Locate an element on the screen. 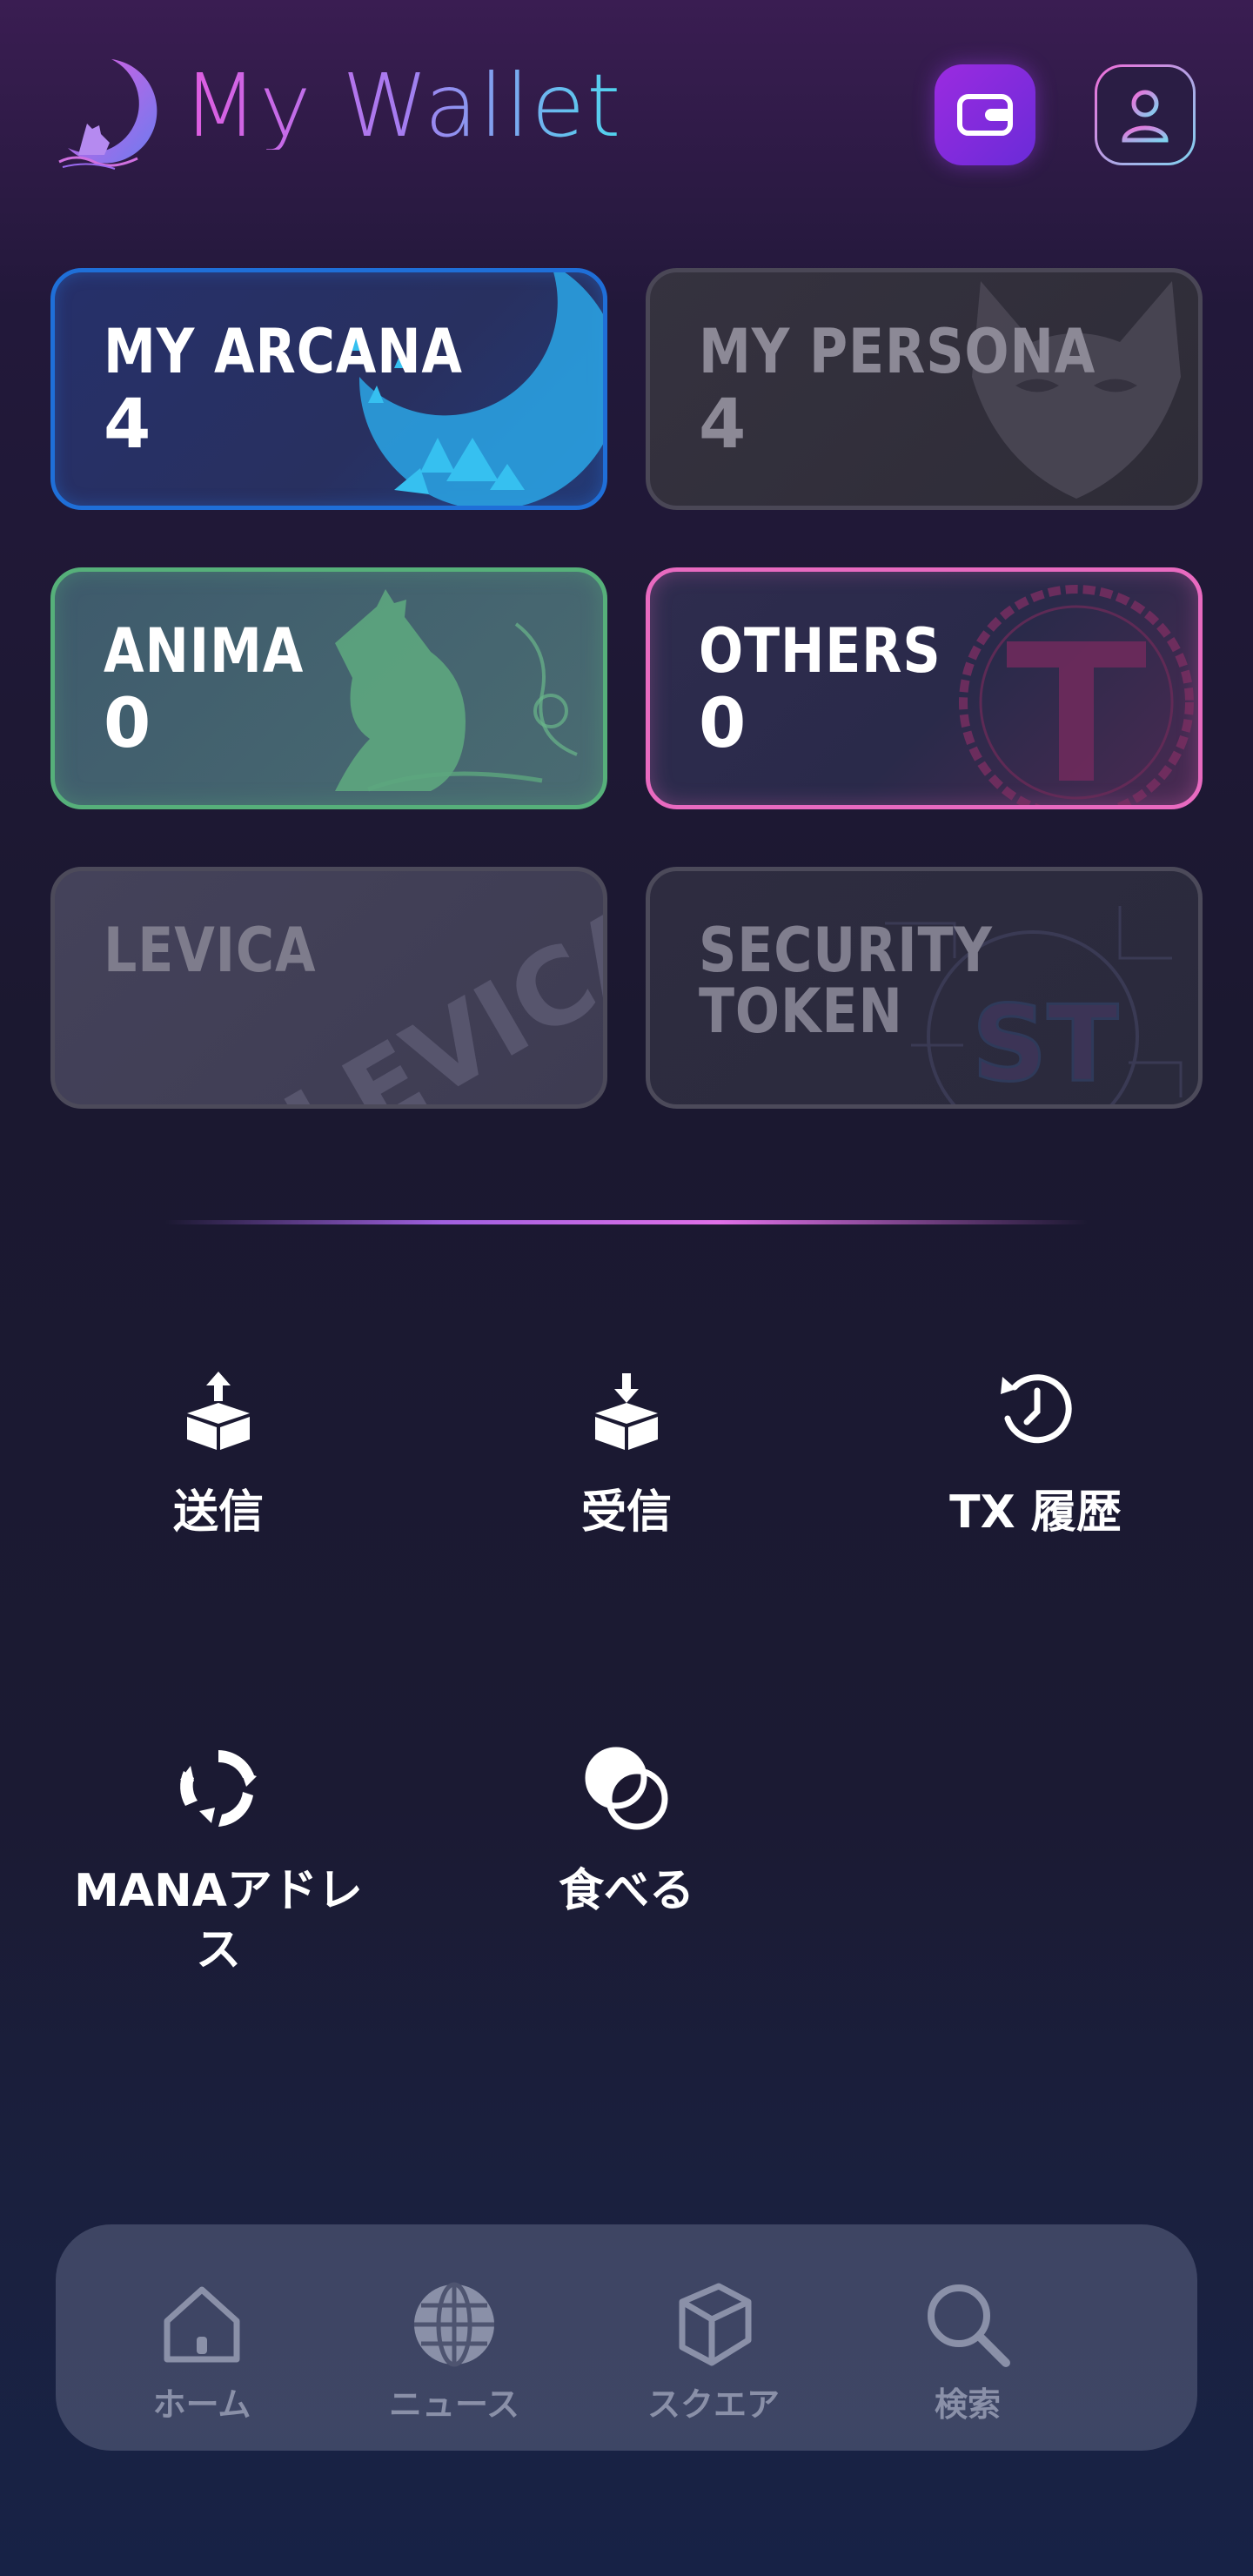 Image resolution: width=1253 pixels, height=2576 pixels. crescent-lotus-icon is located at coordinates (477, 389).